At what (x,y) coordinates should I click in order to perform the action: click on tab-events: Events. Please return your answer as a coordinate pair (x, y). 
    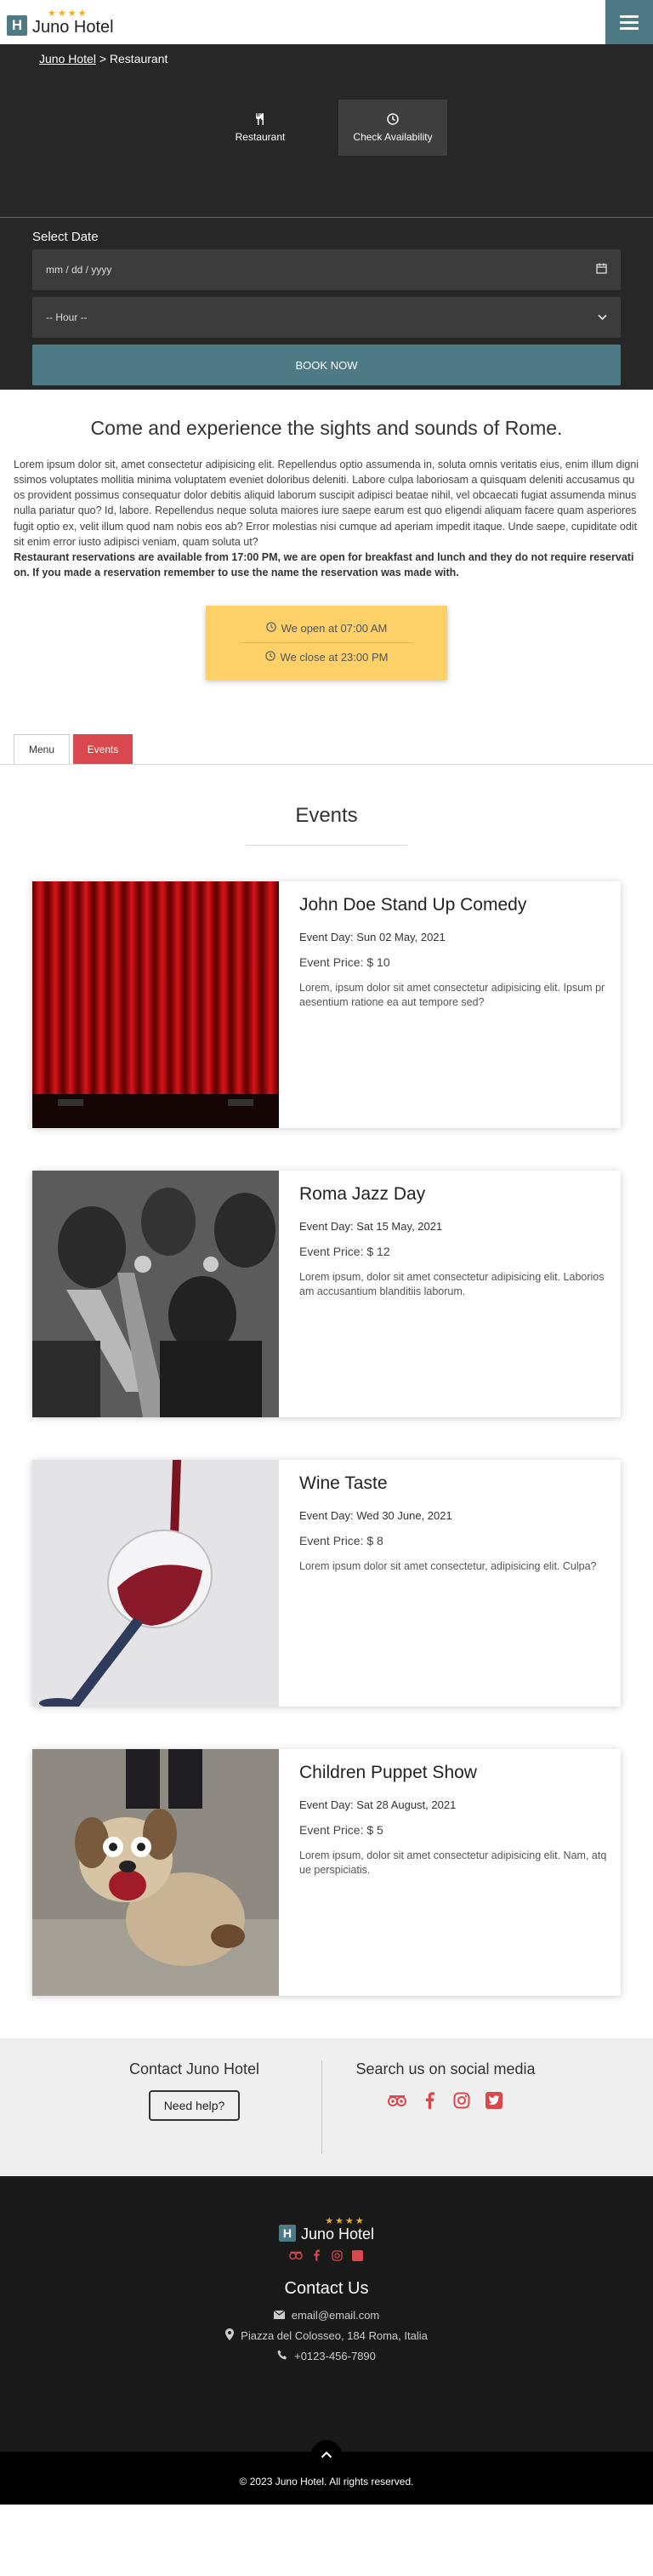
    Looking at the image, I should click on (103, 749).